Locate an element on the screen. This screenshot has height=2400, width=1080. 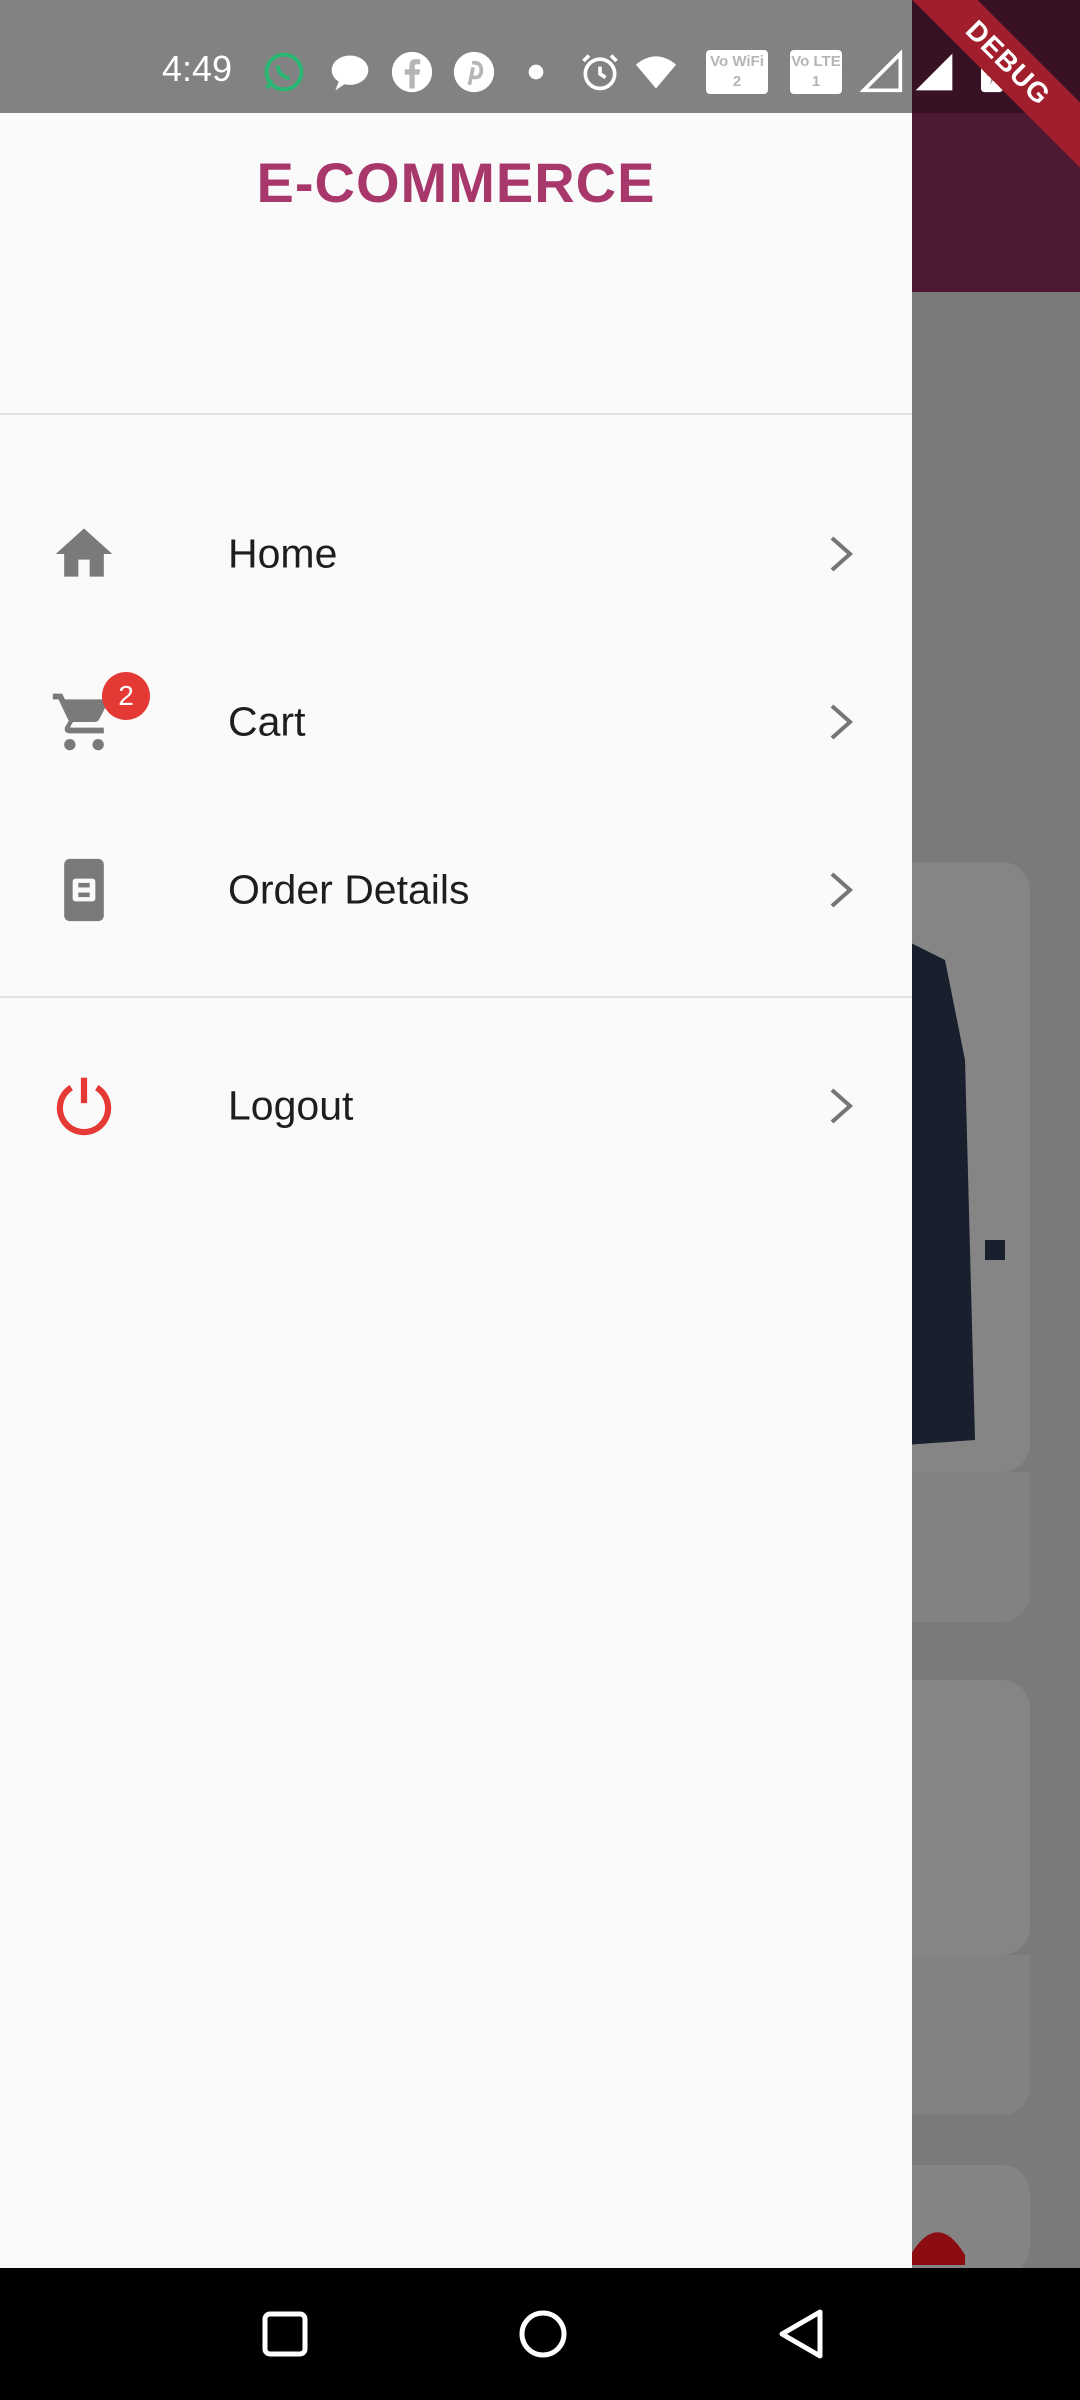
vowifi-icon: Vo WiFi 2 is located at coordinates (737, 72).